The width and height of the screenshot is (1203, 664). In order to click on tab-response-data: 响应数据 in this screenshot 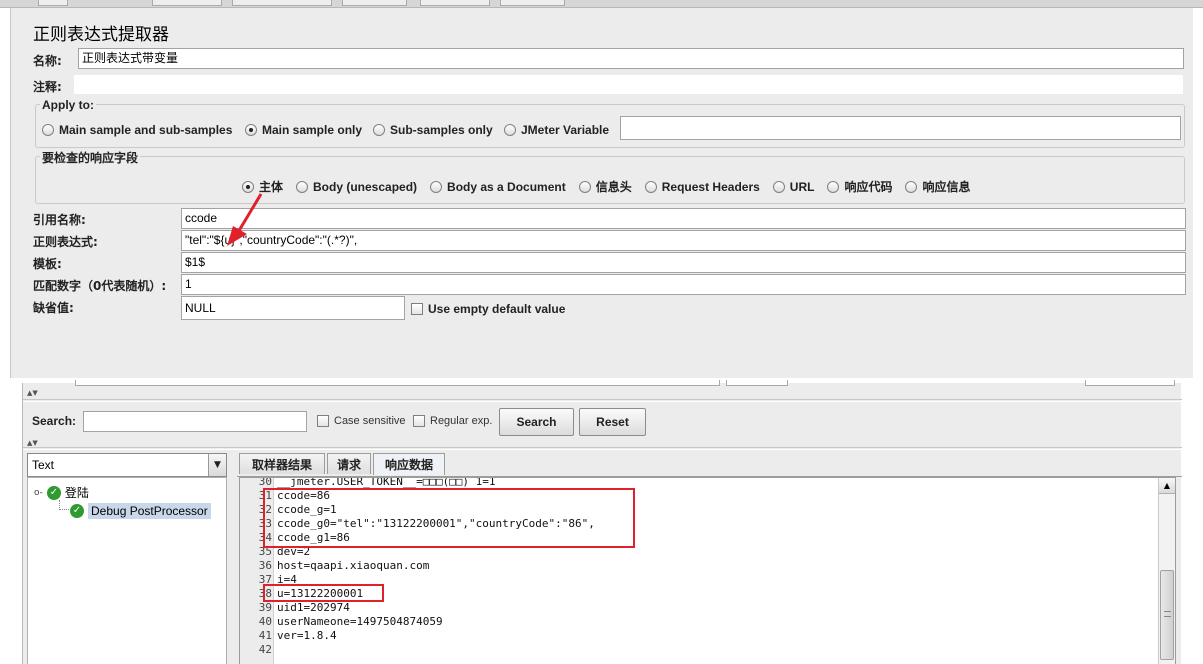, I will do `click(409, 464)`.